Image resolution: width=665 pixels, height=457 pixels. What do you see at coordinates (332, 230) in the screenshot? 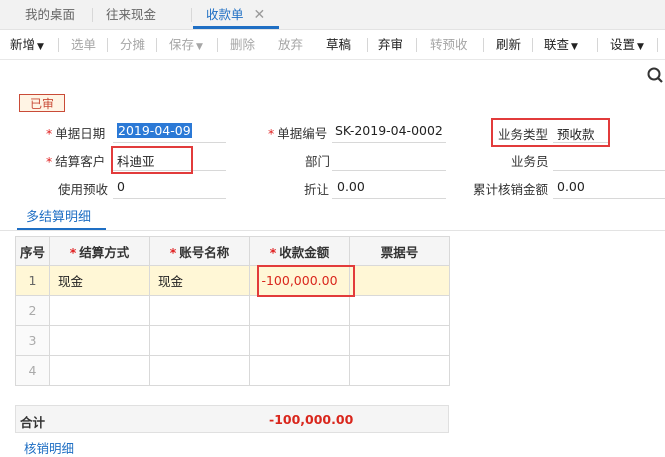
I see `detail-tab-divider` at bounding box center [332, 230].